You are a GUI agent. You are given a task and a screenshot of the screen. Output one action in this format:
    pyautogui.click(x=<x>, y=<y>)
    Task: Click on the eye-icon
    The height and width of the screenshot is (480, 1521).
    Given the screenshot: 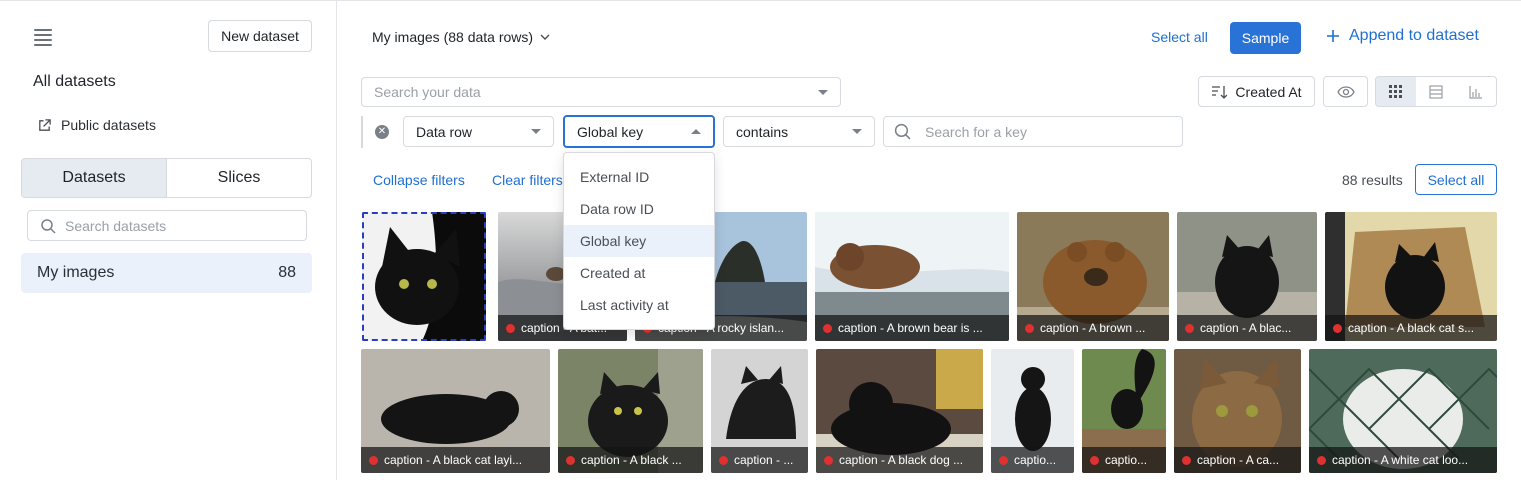 What is the action you would take?
    pyautogui.click(x=1345, y=91)
    